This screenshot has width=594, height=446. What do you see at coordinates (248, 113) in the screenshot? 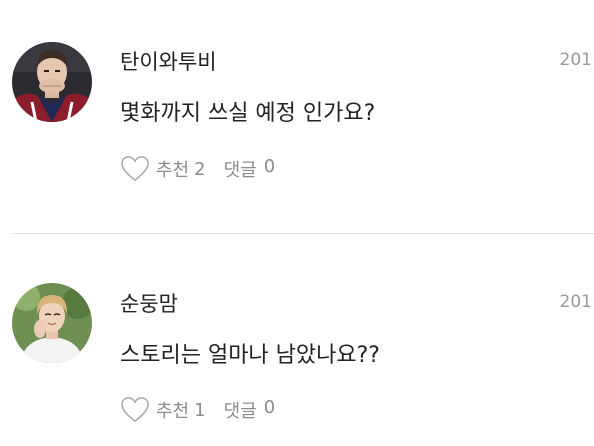
I see `comment-text: 몇화까지 쓰실 예정 인가요?` at bounding box center [248, 113].